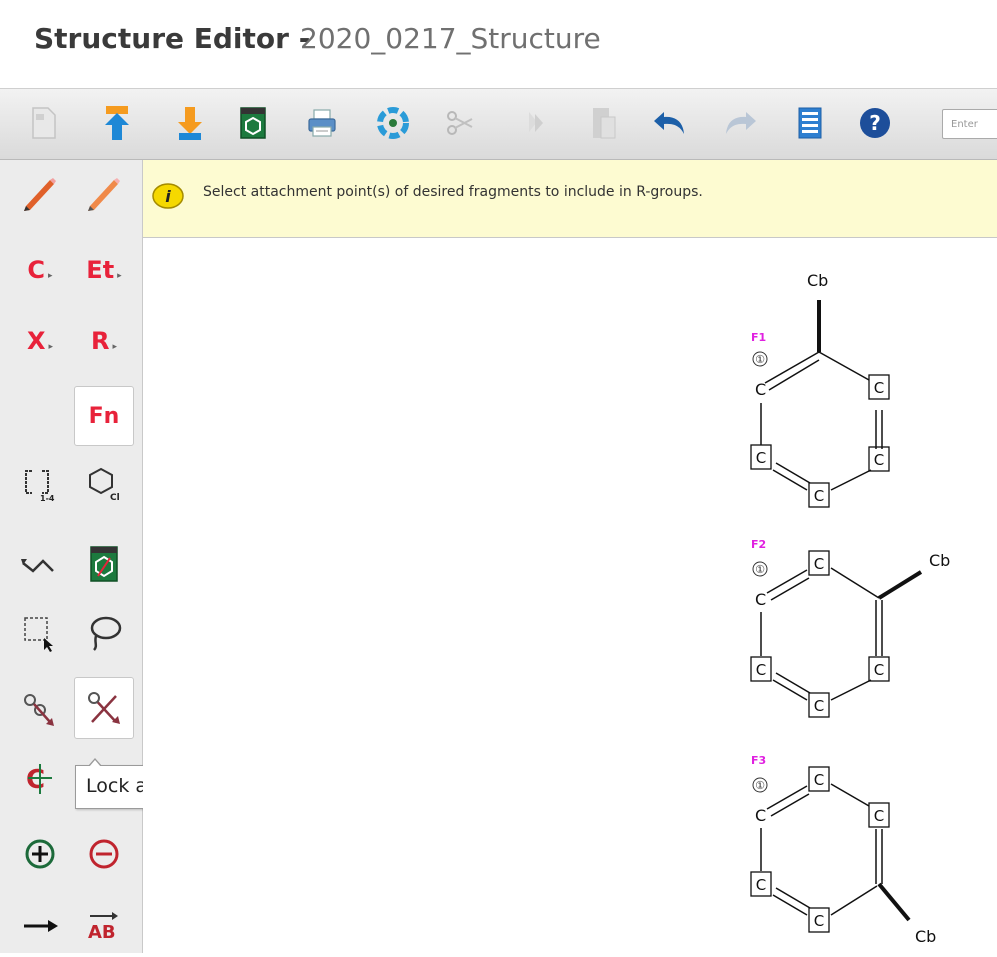 This screenshot has height=957, width=997. I want to click on arrow-right-icon, so click(41, 926).